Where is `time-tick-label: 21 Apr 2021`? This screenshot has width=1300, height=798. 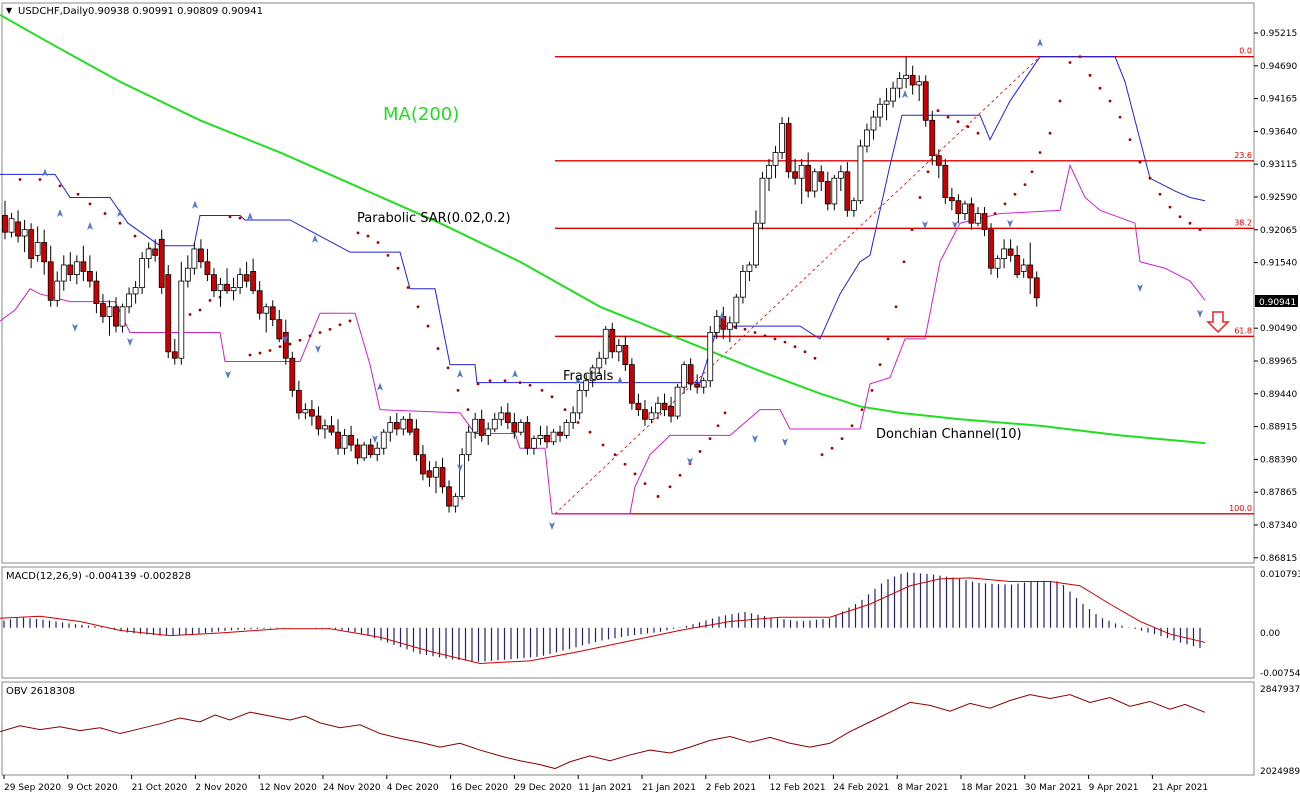
time-tick-label: 21 Apr 2021 is located at coordinates (1180, 788).